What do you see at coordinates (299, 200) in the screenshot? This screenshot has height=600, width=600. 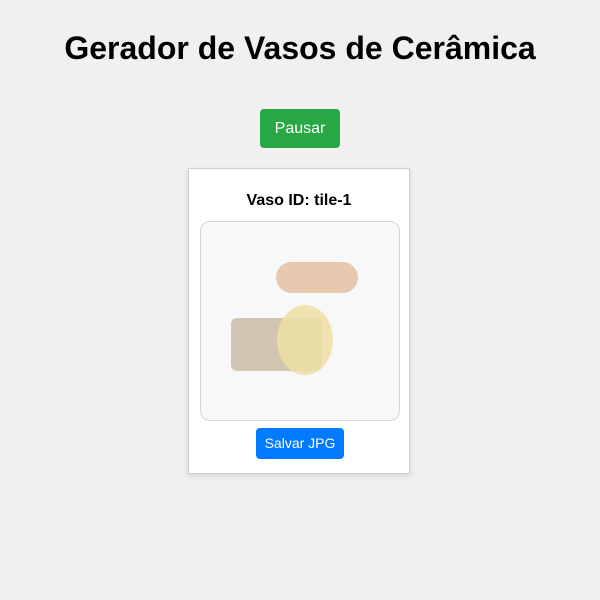 I see `vase-id-label: Vaso ID: tile-1` at bounding box center [299, 200].